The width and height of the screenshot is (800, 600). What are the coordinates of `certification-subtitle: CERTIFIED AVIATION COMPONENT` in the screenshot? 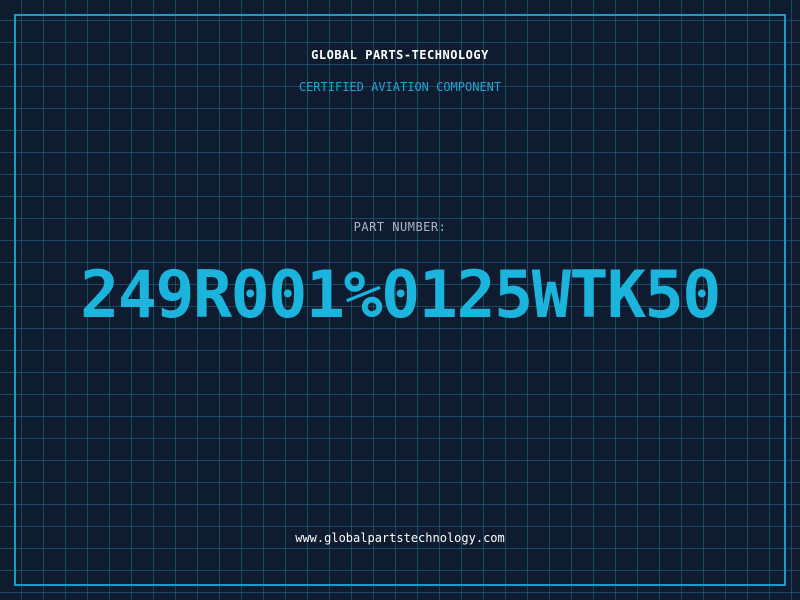 It's located at (400, 87).